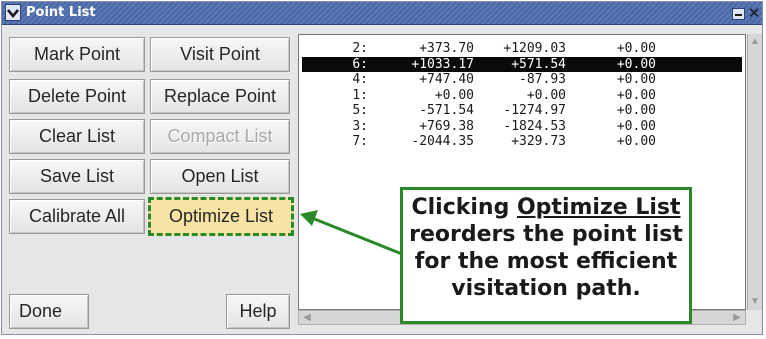  What do you see at coordinates (755, 42) in the screenshot?
I see `scroll-up-arrow-icon: ▲` at bounding box center [755, 42].